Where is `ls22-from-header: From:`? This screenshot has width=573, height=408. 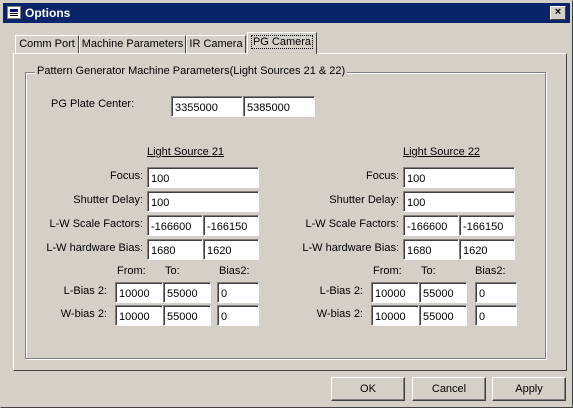 ls22-from-header: From: is located at coordinates (387, 271).